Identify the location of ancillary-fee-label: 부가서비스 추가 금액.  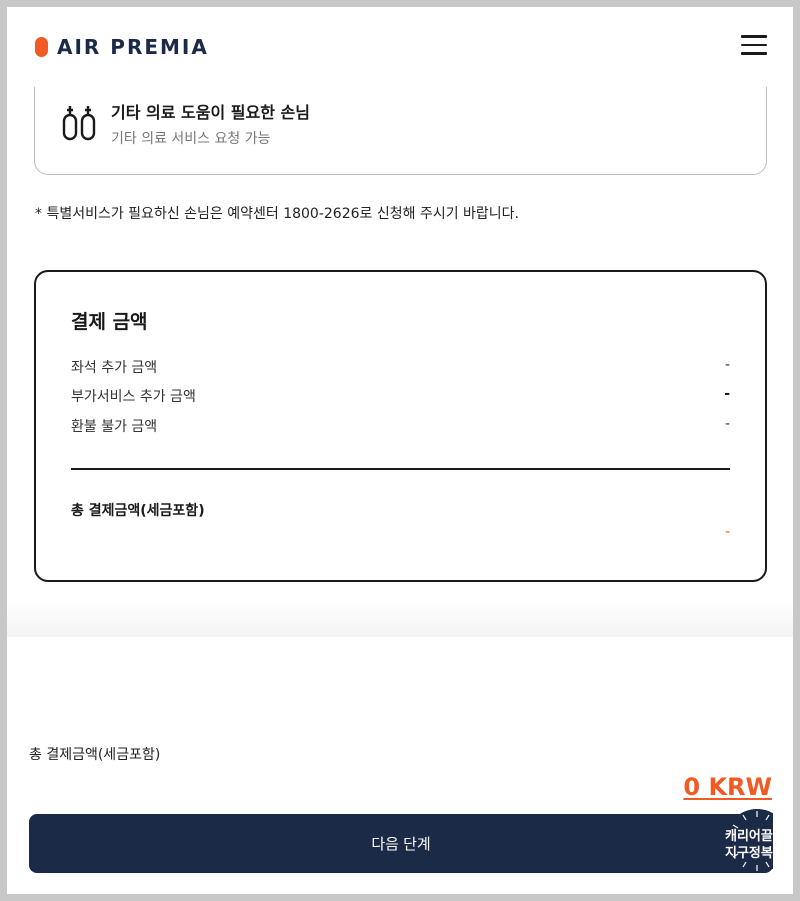
(133, 397).